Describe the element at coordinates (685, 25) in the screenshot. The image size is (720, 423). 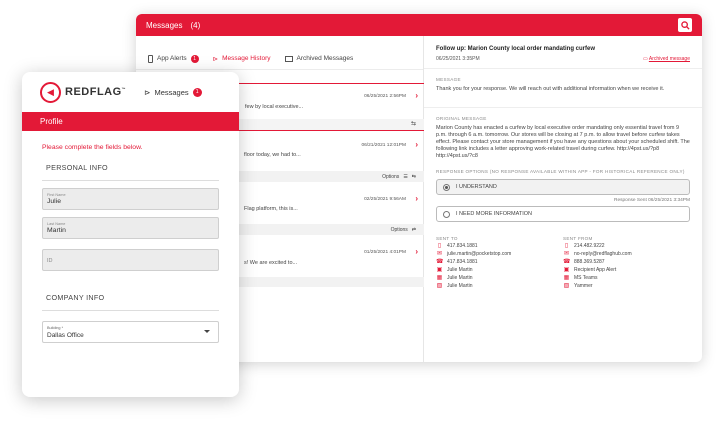
I see `search-button` at that location.